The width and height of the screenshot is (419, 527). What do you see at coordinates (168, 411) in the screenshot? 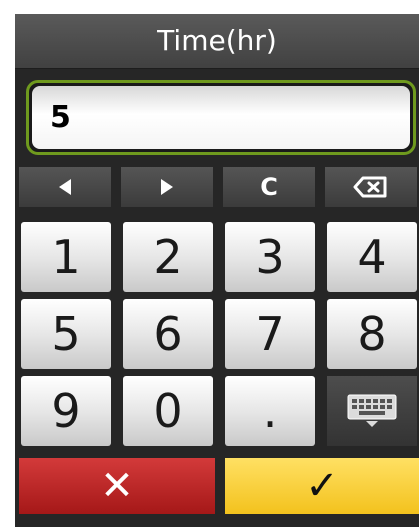
I see `key-0: 0` at bounding box center [168, 411].